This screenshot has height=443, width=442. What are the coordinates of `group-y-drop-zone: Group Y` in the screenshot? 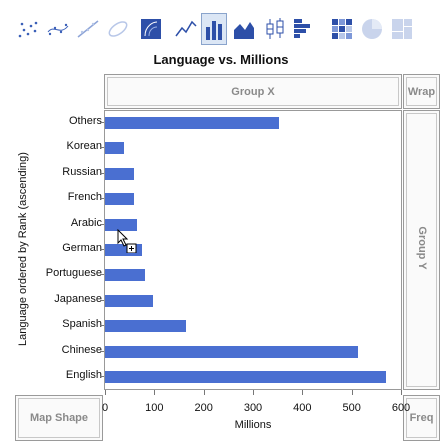 It's located at (421, 250).